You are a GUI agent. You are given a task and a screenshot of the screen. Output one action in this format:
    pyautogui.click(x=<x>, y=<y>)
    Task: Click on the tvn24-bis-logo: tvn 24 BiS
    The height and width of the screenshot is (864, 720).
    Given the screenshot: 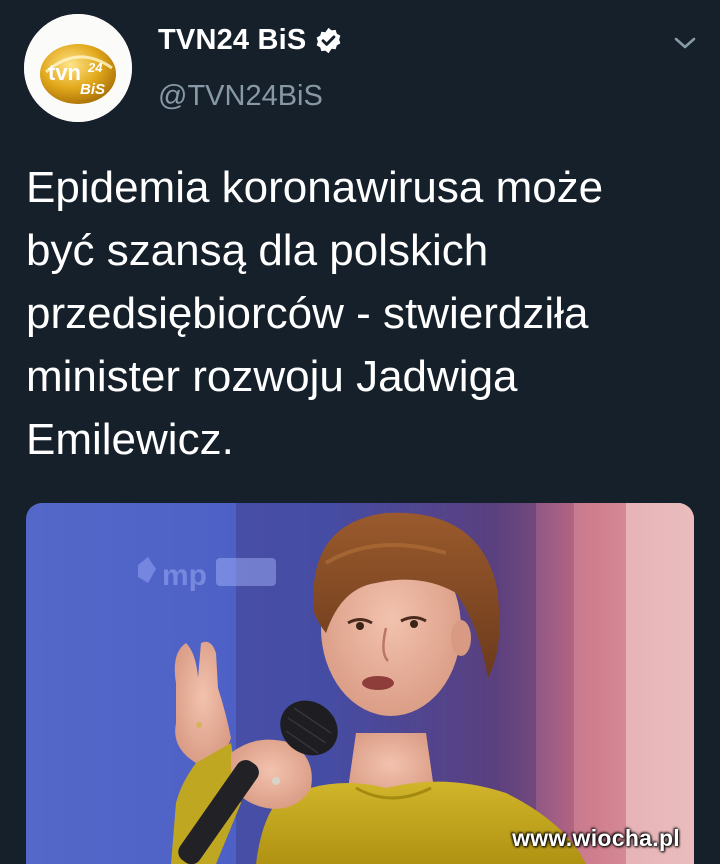 What is the action you would take?
    pyautogui.click(x=78, y=68)
    